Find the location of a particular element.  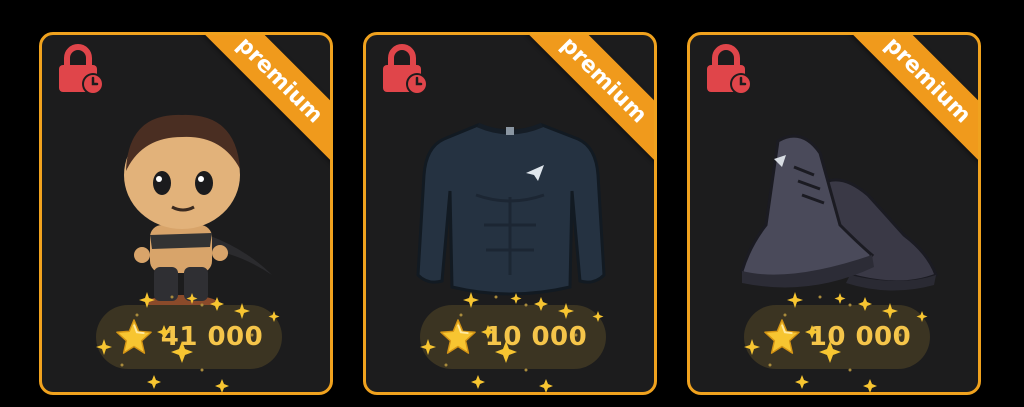

price-button: 41 000 is located at coordinates (189, 337).